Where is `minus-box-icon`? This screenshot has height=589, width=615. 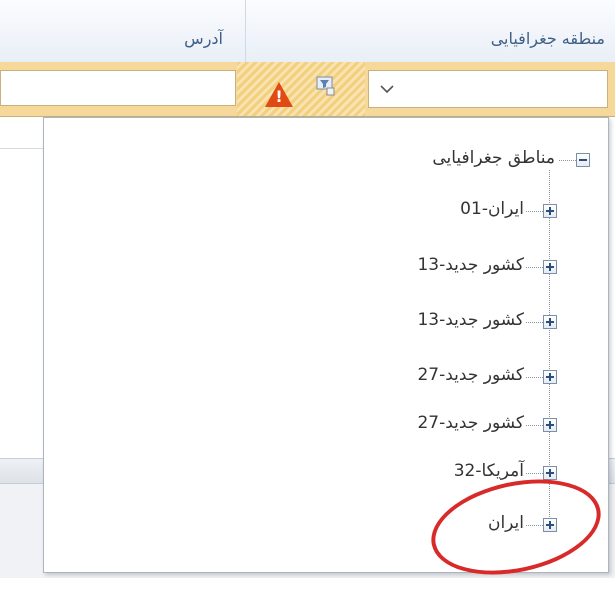 minus-box-icon is located at coordinates (583, 160).